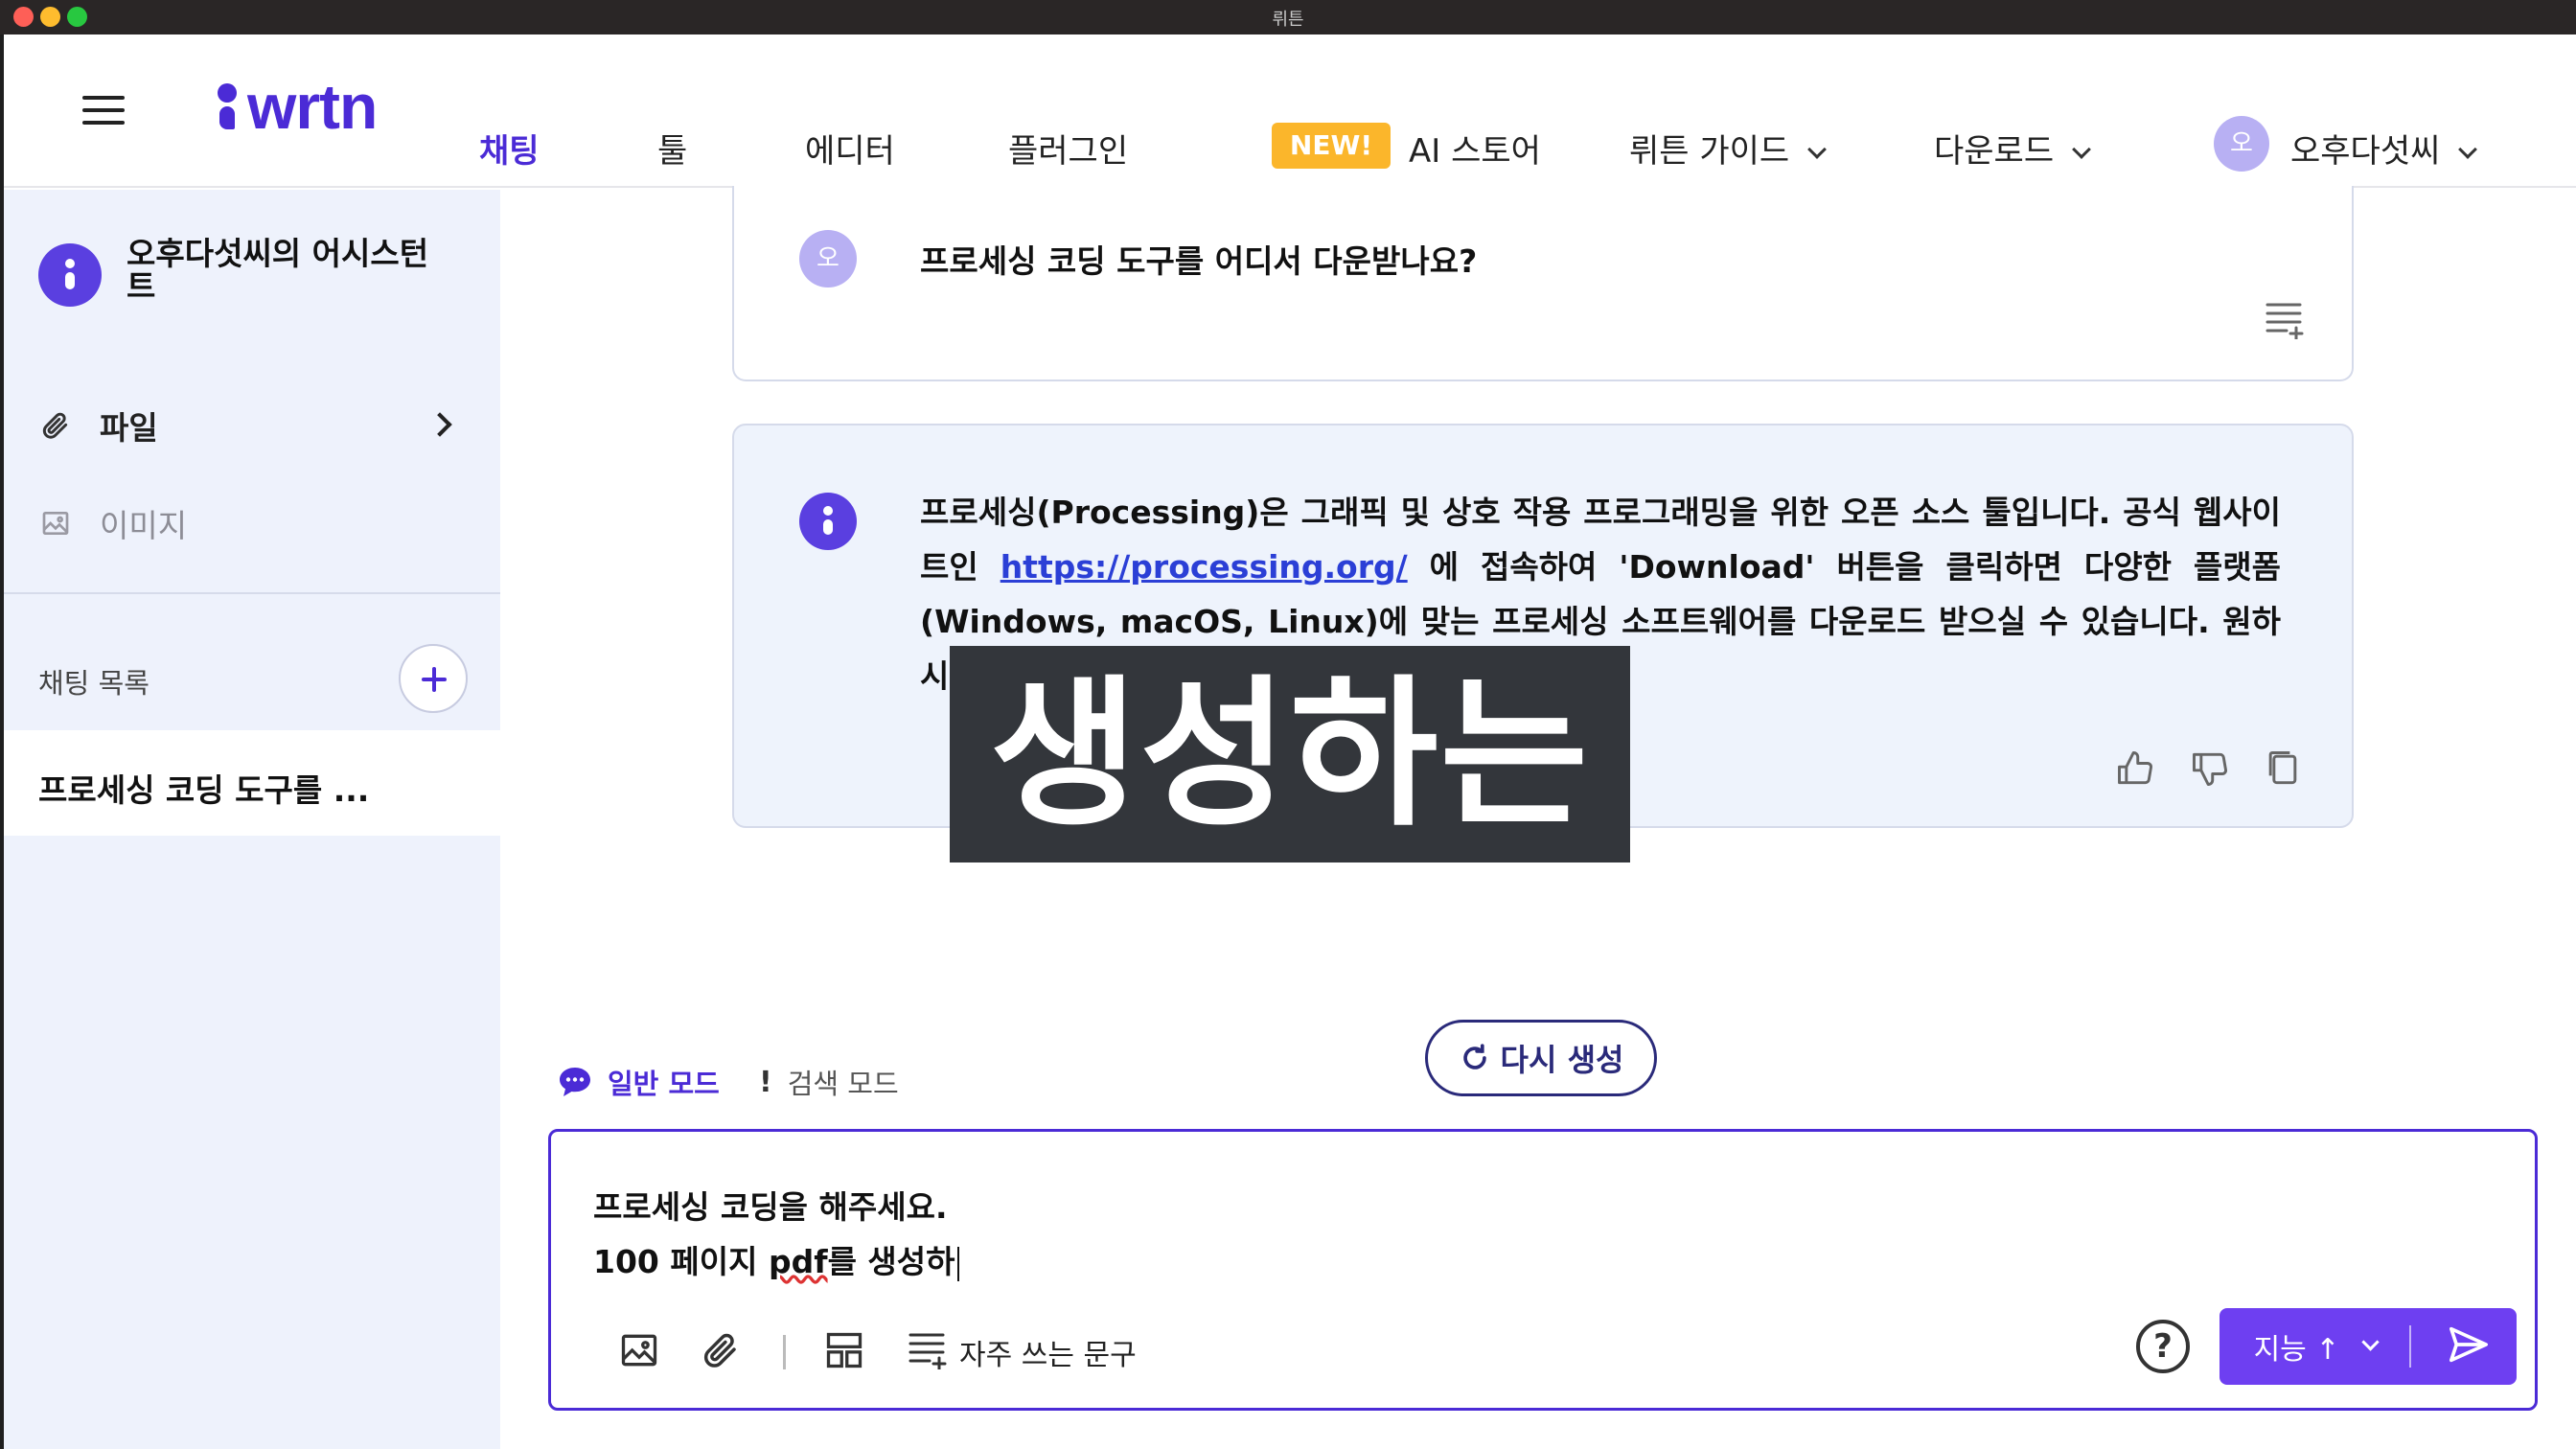  What do you see at coordinates (252, 593) in the screenshot?
I see `sidebar-divider` at bounding box center [252, 593].